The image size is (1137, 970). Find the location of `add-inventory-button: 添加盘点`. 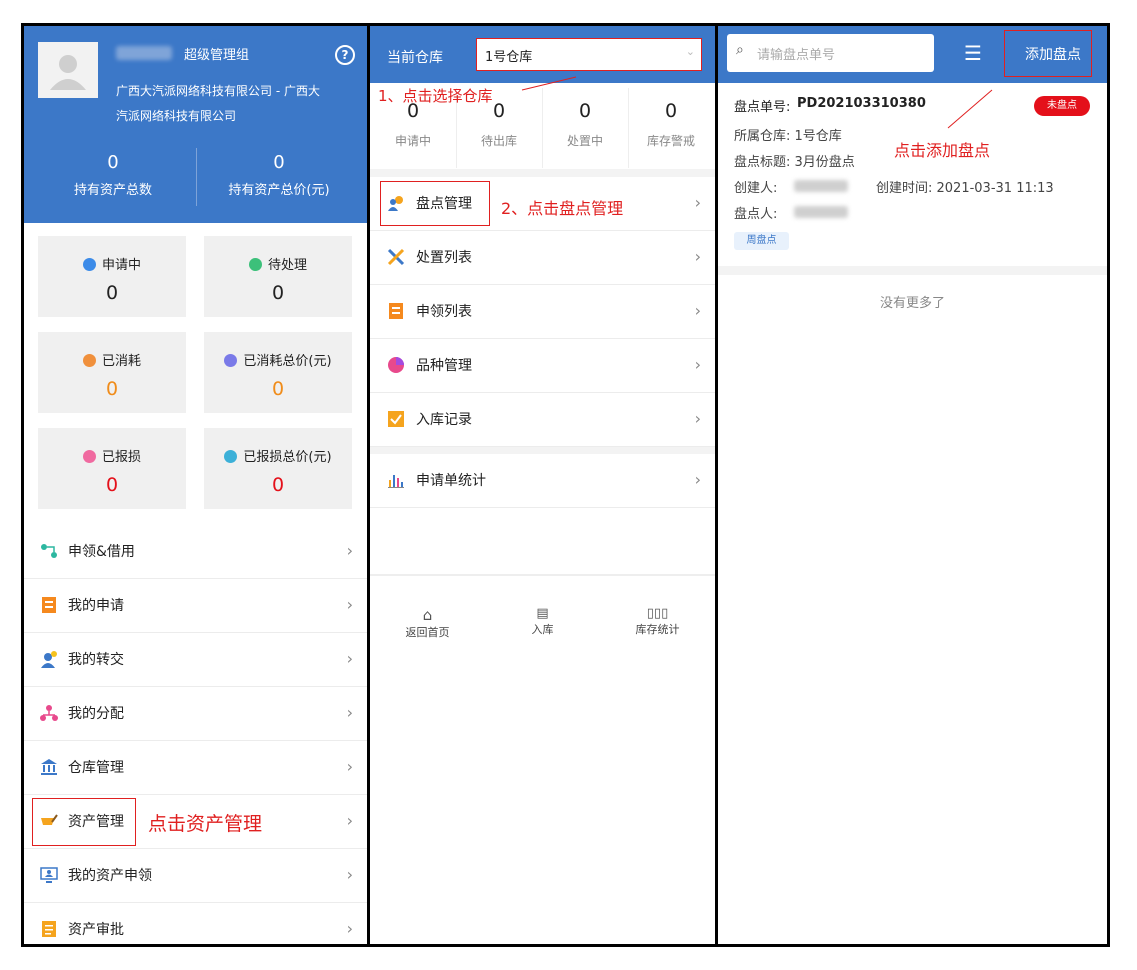

add-inventory-button: 添加盘点 is located at coordinates (1048, 53).